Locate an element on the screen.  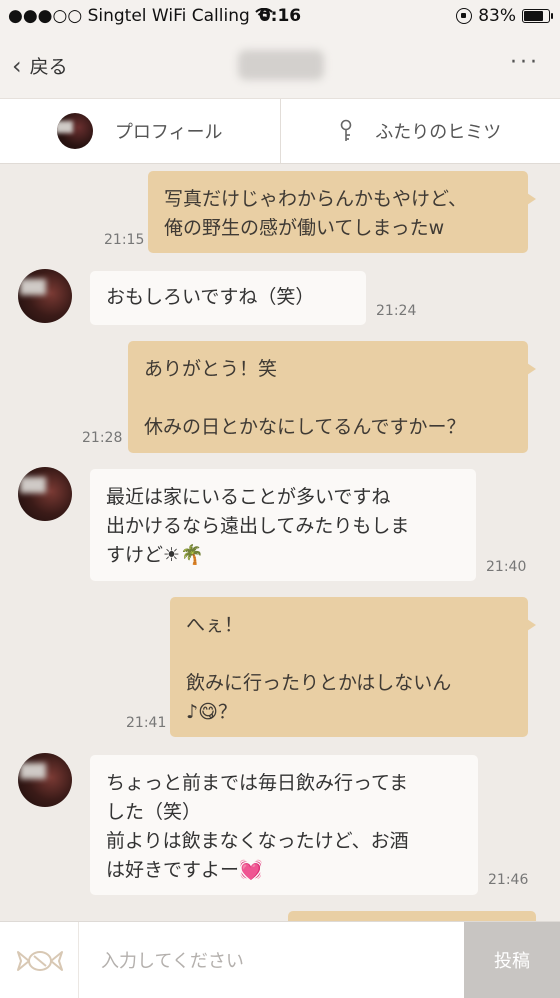
input-bar: 入力してください 投稿 is located at coordinates (280, 959).